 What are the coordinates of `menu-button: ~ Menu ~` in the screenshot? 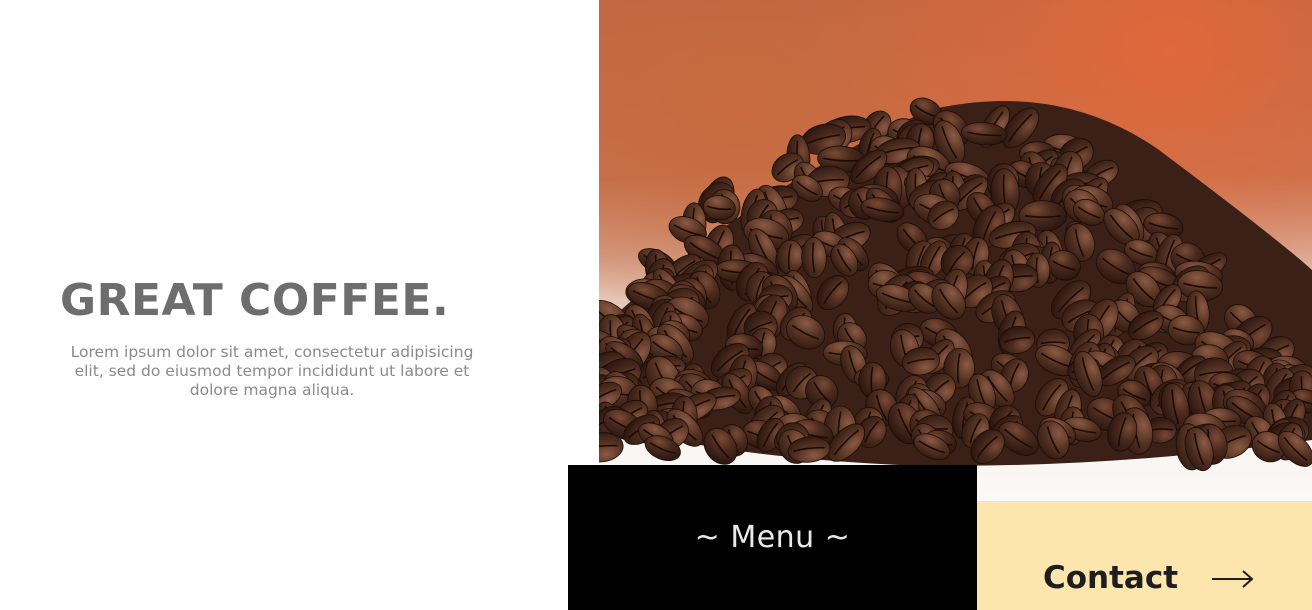 It's located at (772, 537).